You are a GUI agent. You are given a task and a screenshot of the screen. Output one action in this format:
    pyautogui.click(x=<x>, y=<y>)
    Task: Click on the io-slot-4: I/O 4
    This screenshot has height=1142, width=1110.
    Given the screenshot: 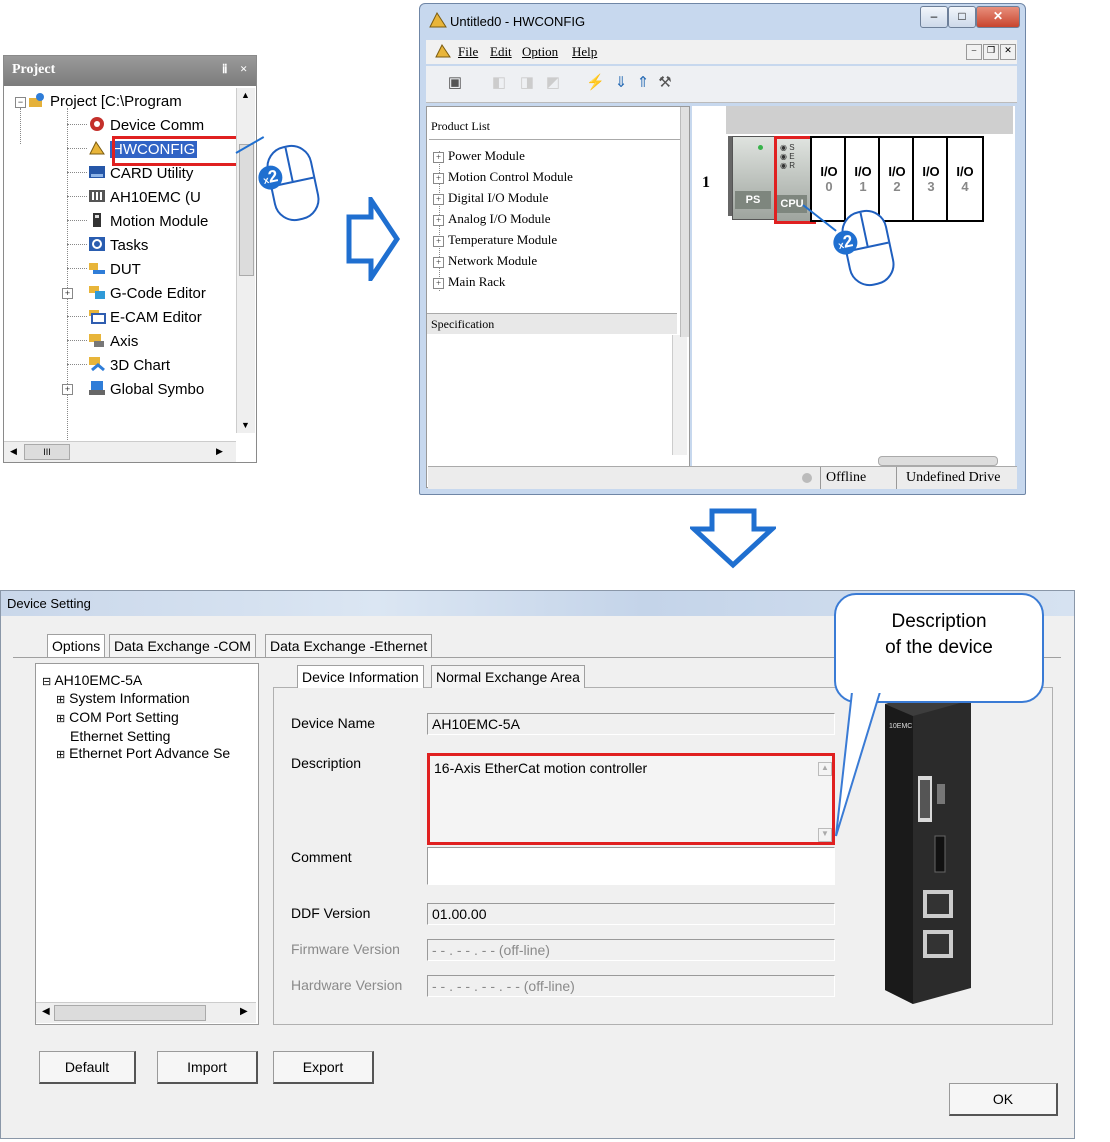 What is the action you would take?
    pyautogui.click(x=965, y=179)
    